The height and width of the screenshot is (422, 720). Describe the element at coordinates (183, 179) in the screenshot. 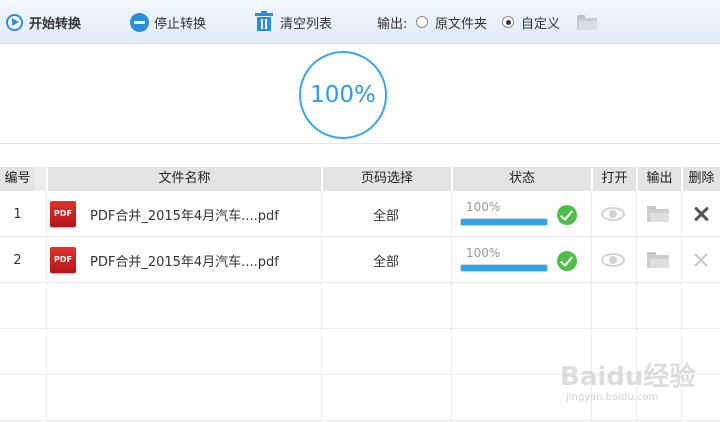

I see `header-name: 文件名称` at that location.